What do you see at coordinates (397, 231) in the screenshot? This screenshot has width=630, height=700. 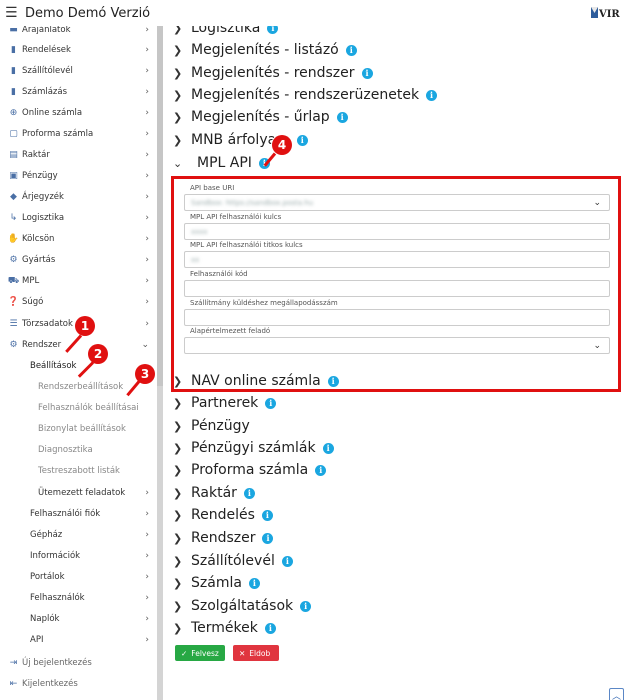 I see `mpl-user-key-input: xxxx` at bounding box center [397, 231].